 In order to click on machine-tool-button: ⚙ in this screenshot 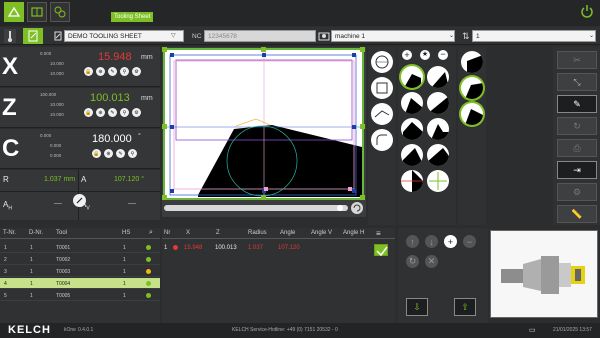, I will do `click(577, 192)`.